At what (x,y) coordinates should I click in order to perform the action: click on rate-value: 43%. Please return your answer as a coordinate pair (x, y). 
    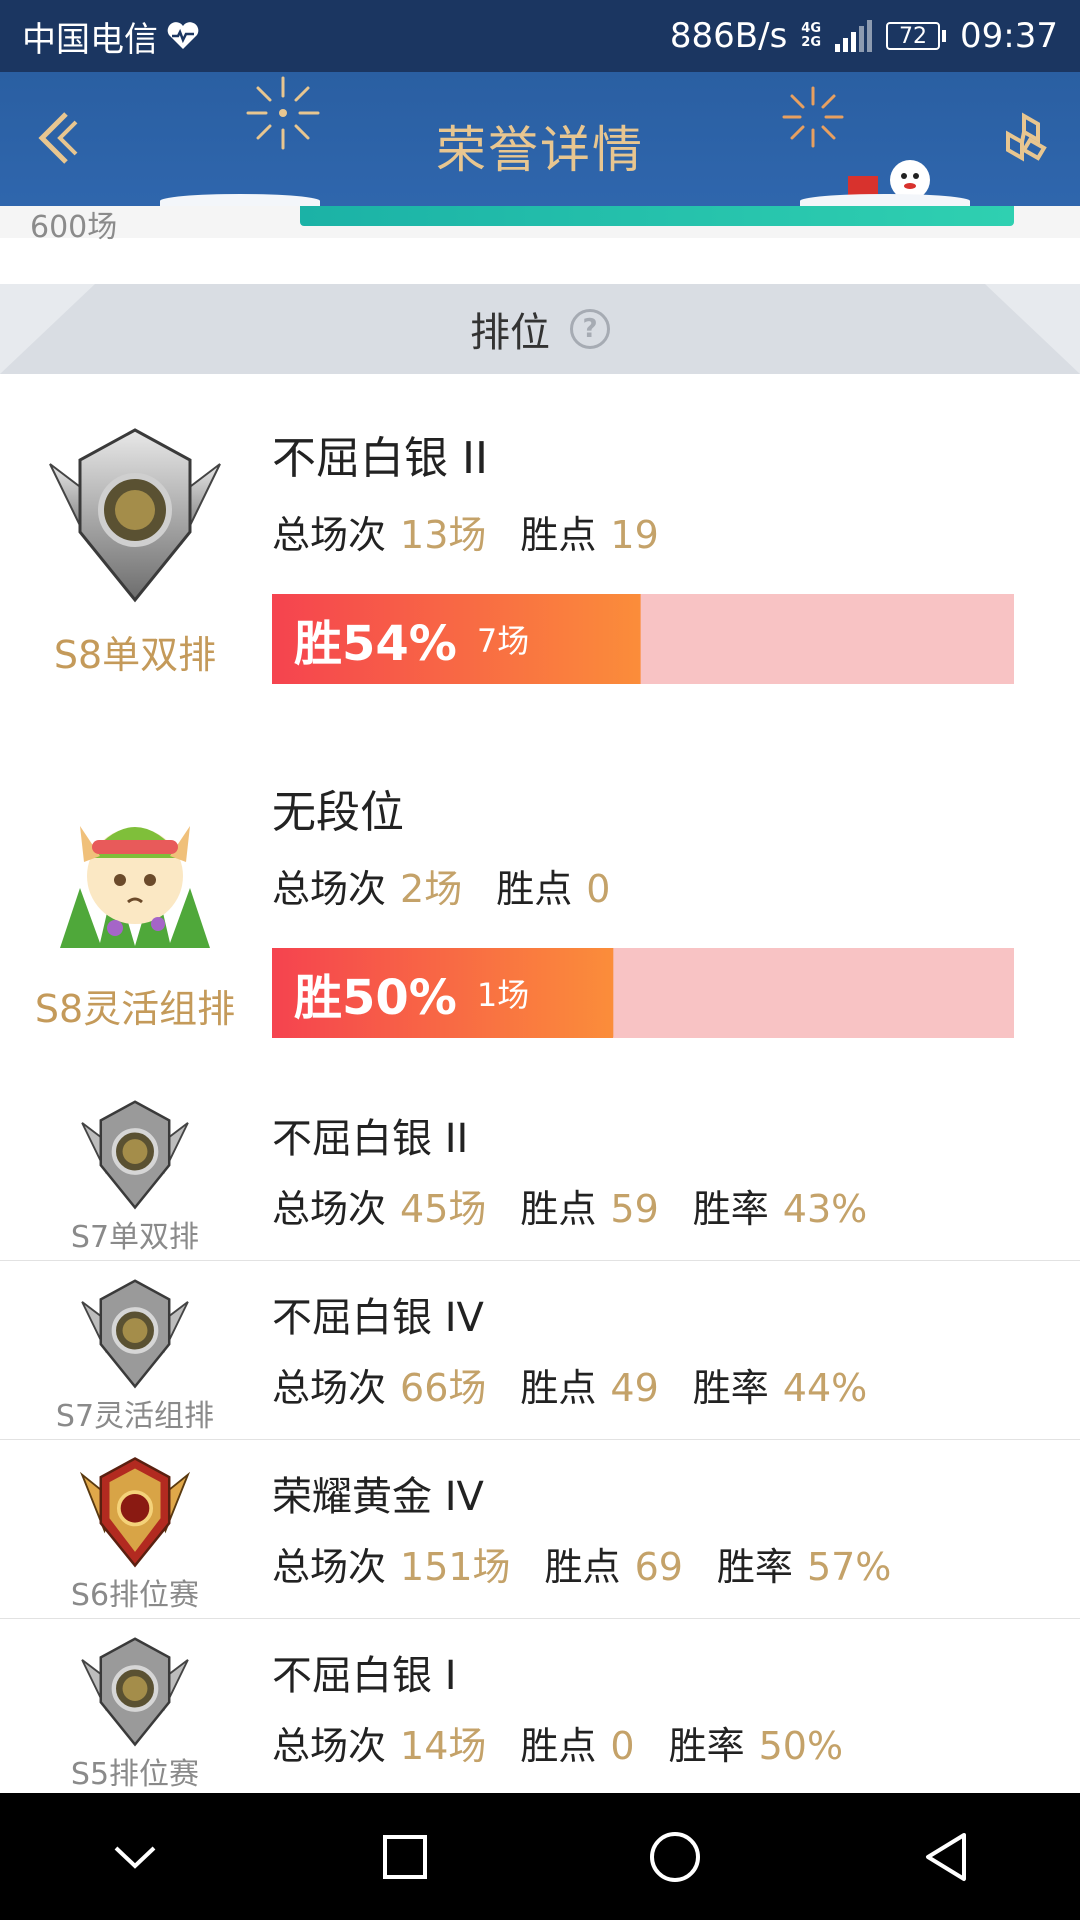
    Looking at the image, I should click on (825, 1209).